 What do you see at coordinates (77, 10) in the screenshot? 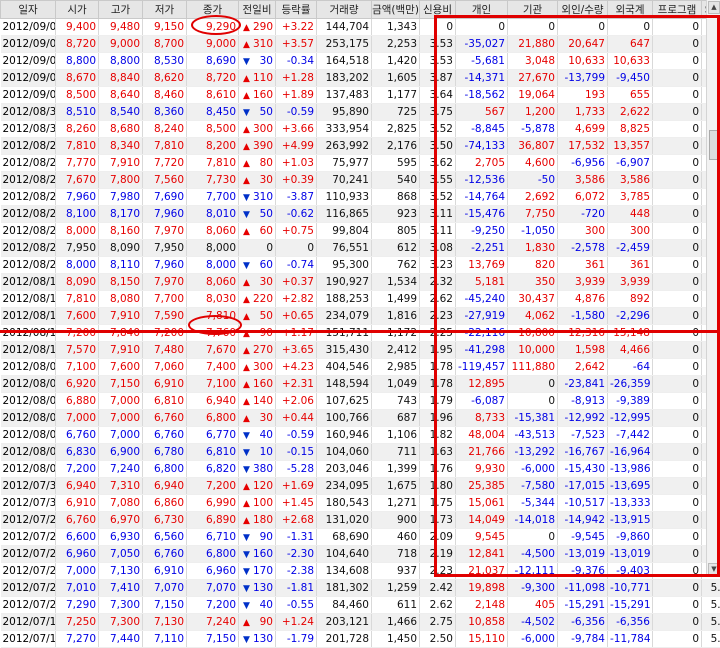
I see `column-header: 시가` at bounding box center [77, 10].